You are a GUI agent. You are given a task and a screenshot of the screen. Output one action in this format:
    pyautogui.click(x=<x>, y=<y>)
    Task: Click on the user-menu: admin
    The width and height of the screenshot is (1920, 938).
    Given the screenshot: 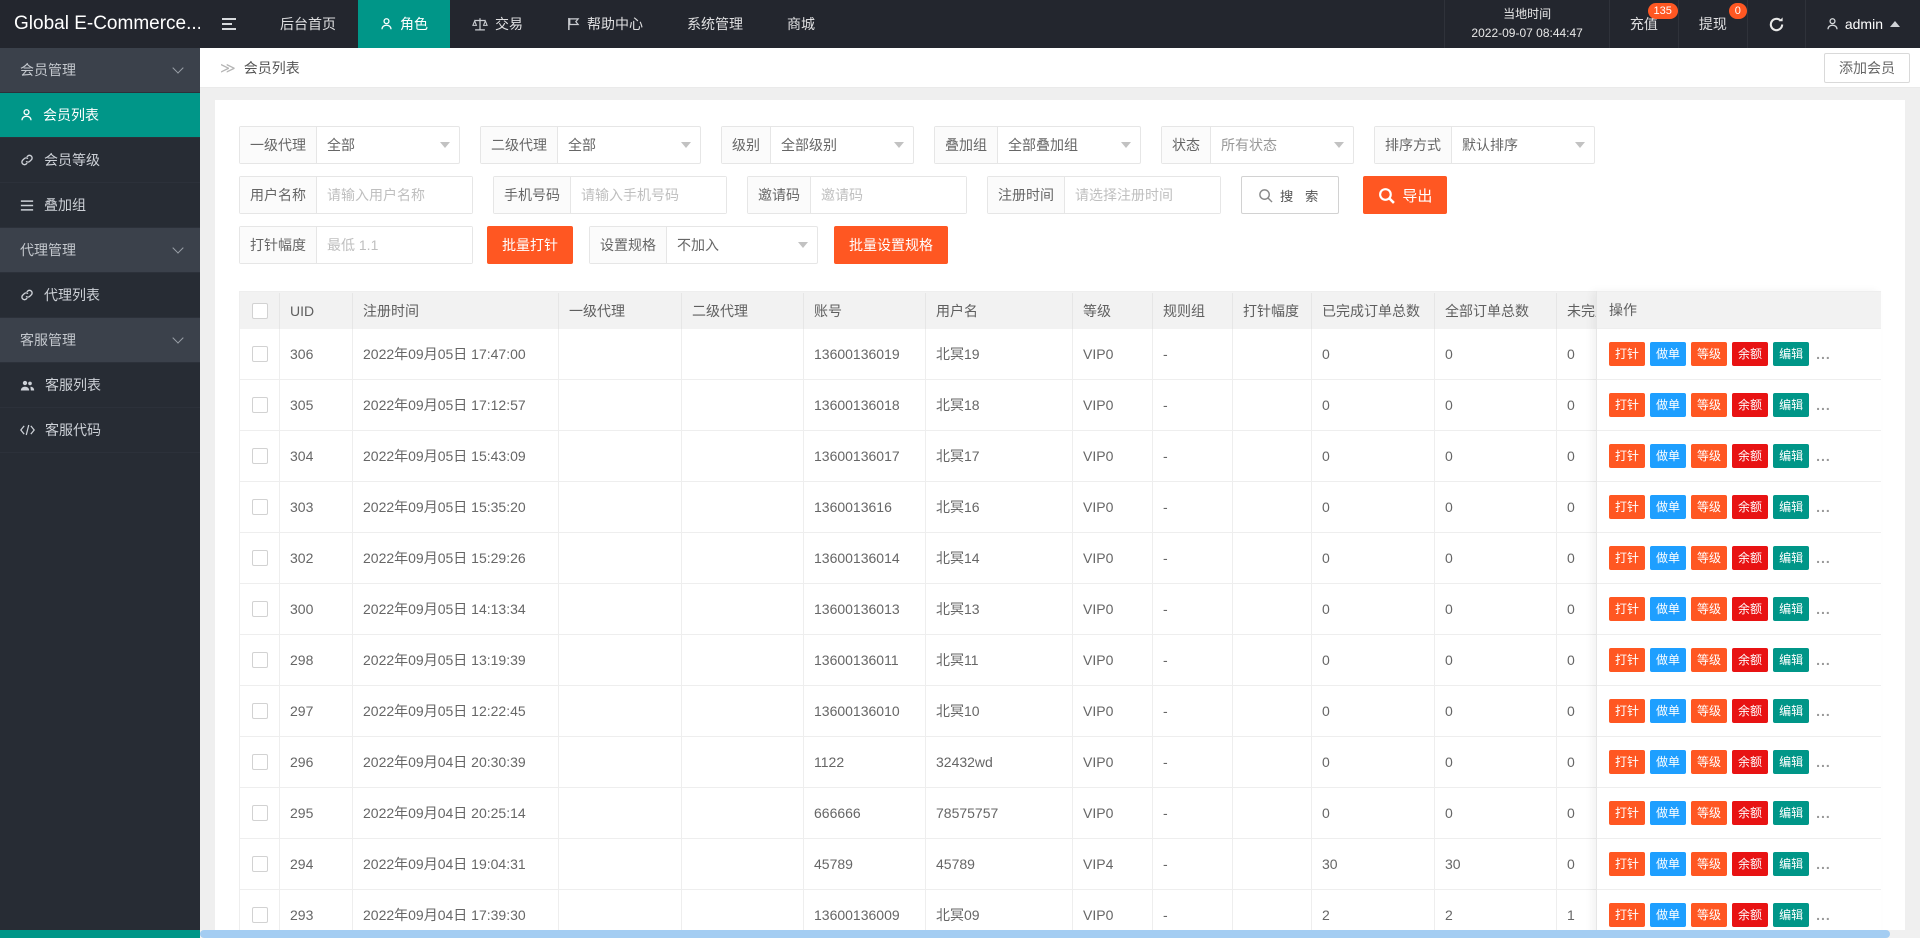 What is the action you would take?
    pyautogui.click(x=1862, y=24)
    